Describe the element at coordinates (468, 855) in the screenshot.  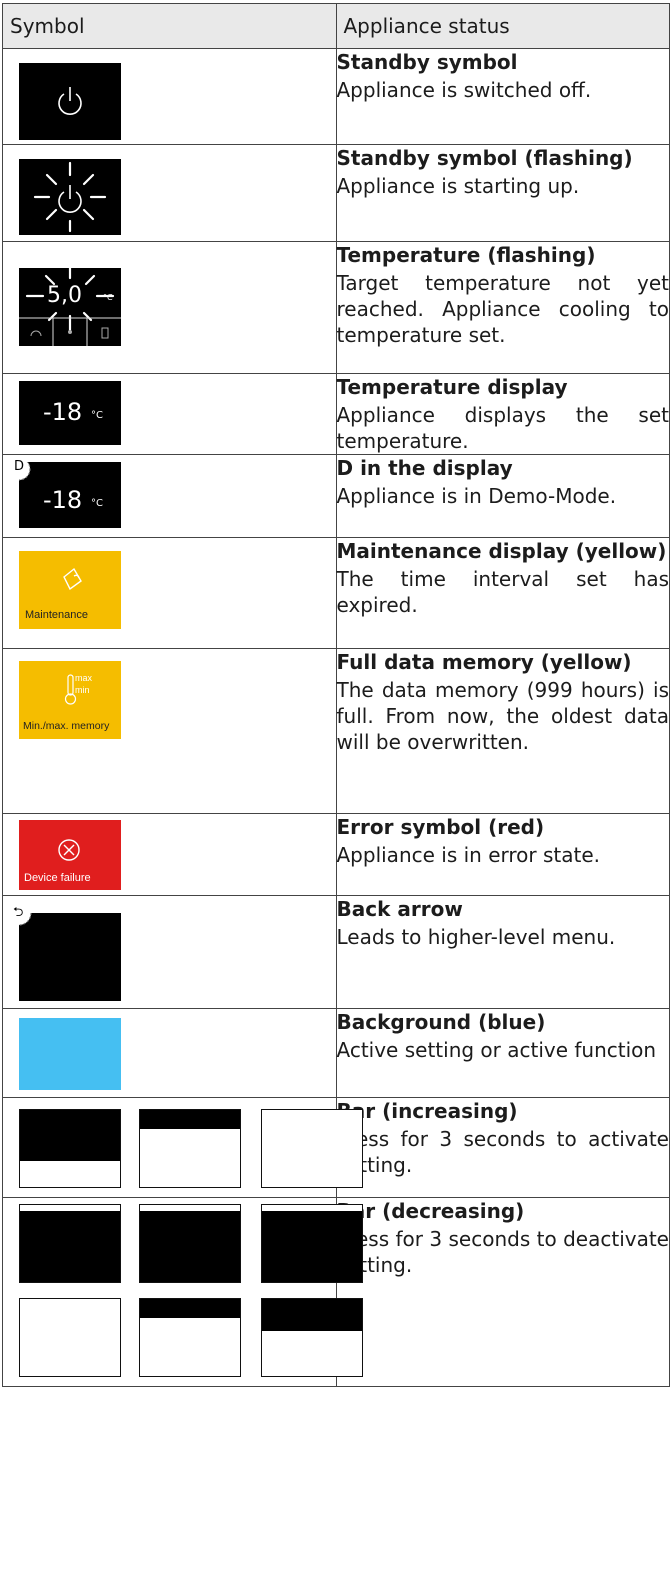
I see `status-description: Appliance is in error state.` at that location.